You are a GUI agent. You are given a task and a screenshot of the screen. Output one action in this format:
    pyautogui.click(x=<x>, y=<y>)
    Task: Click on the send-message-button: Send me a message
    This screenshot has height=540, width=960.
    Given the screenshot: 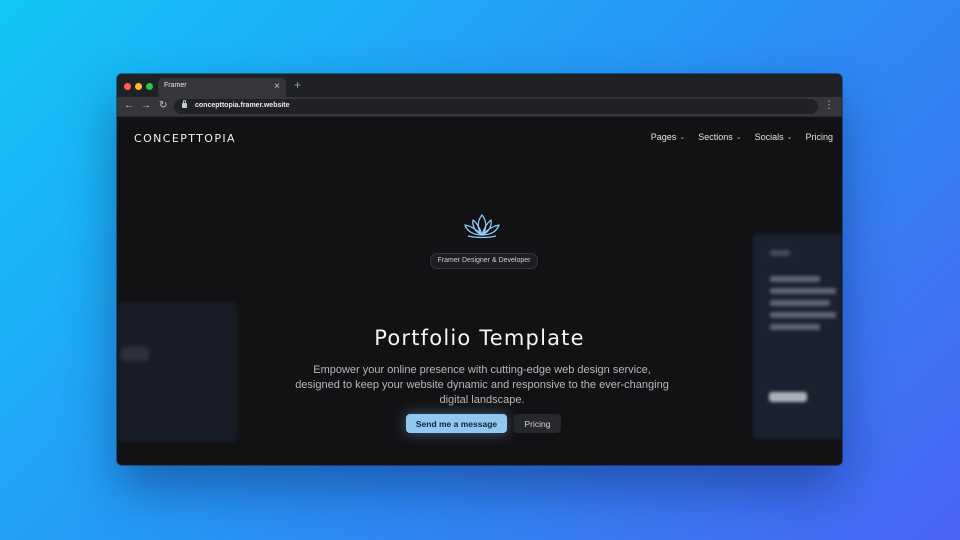 What is the action you would take?
    pyautogui.click(x=456, y=423)
    